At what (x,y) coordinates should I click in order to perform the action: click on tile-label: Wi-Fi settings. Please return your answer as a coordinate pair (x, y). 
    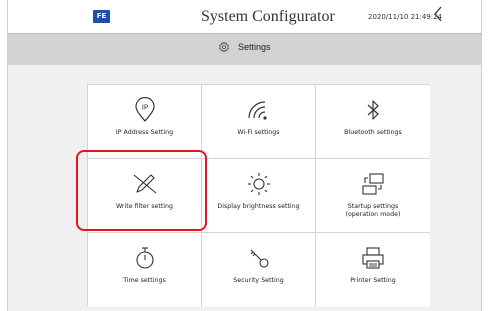
    Looking at the image, I should click on (258, 132).